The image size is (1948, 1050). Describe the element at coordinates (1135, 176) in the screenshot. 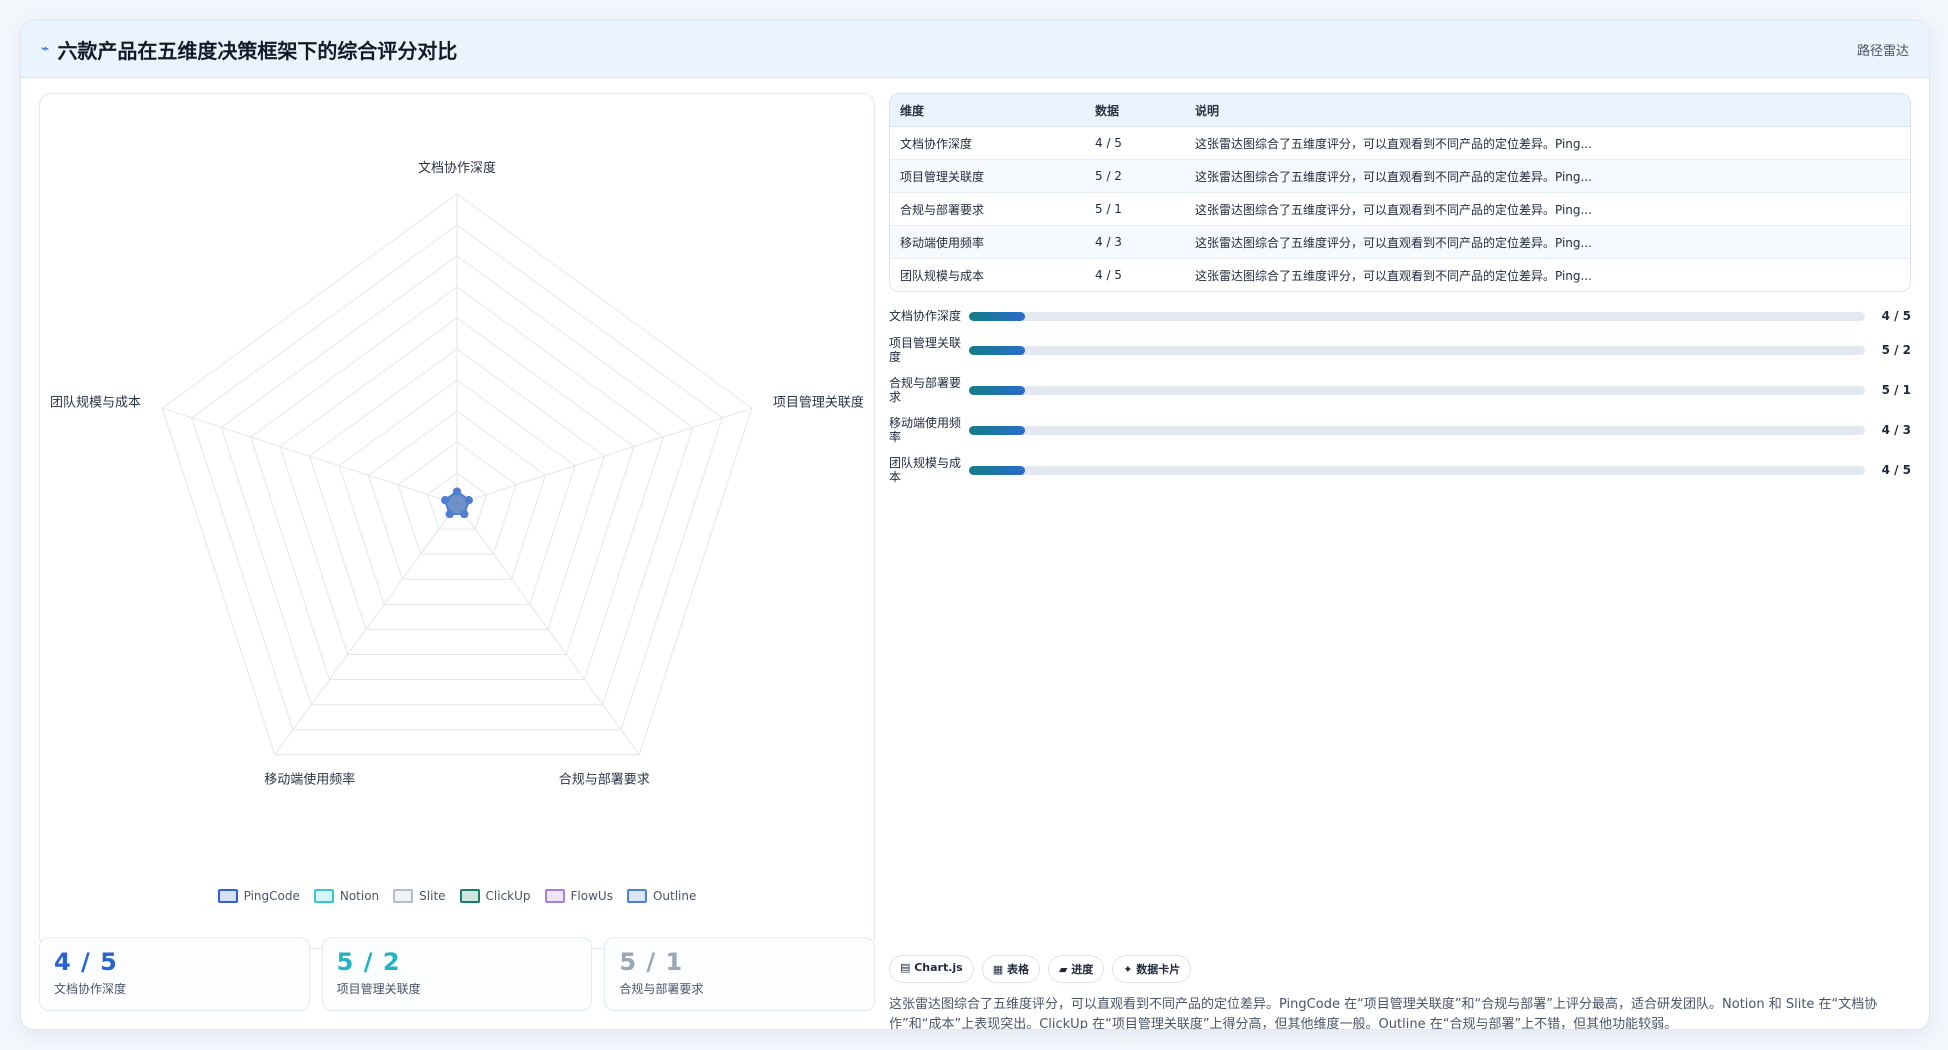

I see `cell-data: 5 / 2` at that location.